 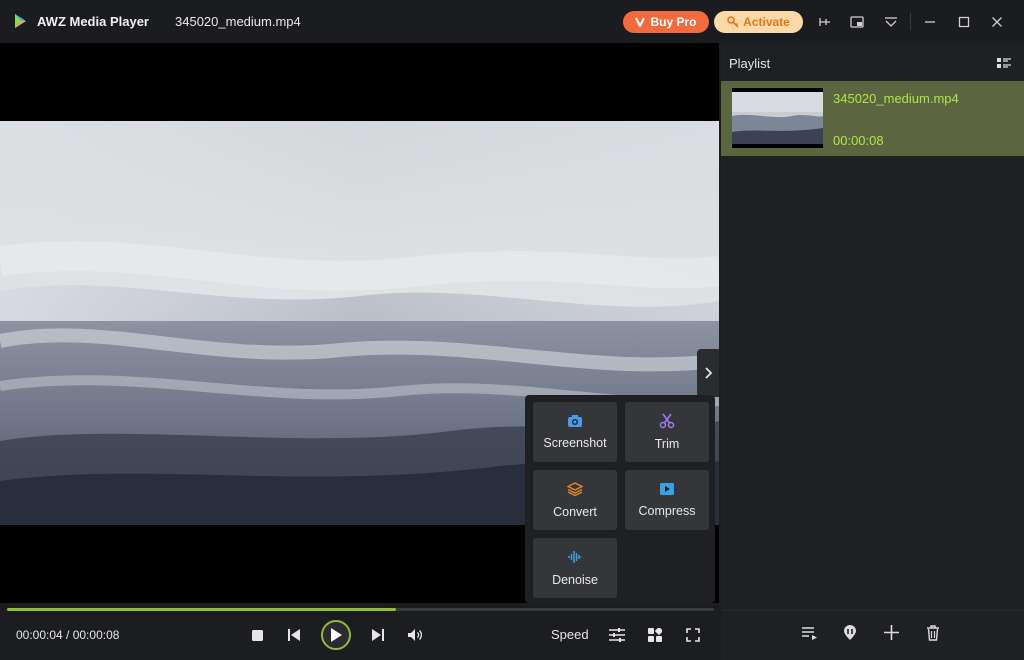 I want to click on close-icon, so click(x=997, y=22).